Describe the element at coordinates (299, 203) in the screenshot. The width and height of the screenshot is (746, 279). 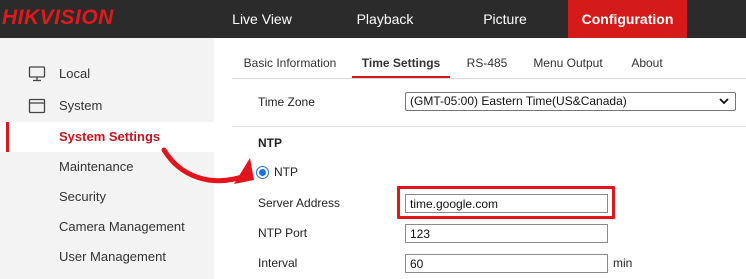
I see `server-address-label: Server Address` at that location.